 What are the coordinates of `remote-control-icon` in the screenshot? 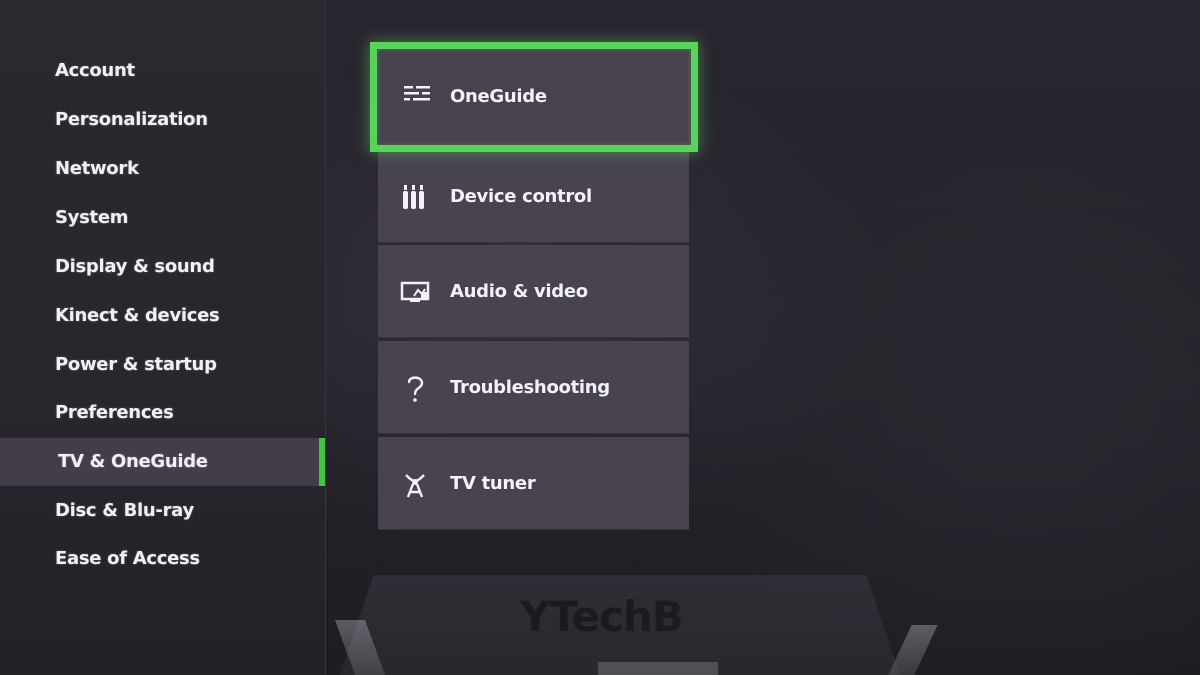 It's located at (416, 197).